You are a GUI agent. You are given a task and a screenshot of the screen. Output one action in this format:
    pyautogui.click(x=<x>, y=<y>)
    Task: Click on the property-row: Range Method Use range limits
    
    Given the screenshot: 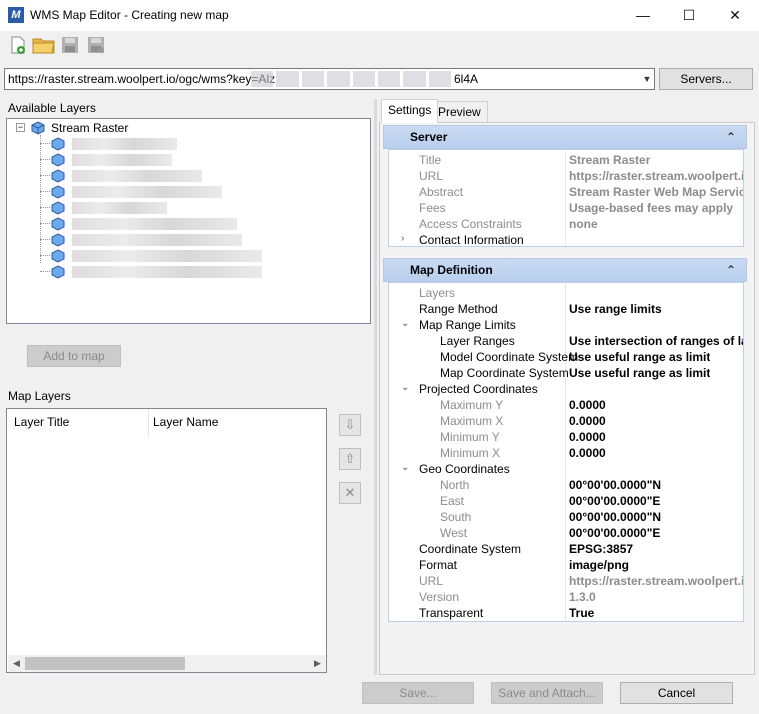 What is the action you would take?
    pyautogui.click(x=566, y=309)
    